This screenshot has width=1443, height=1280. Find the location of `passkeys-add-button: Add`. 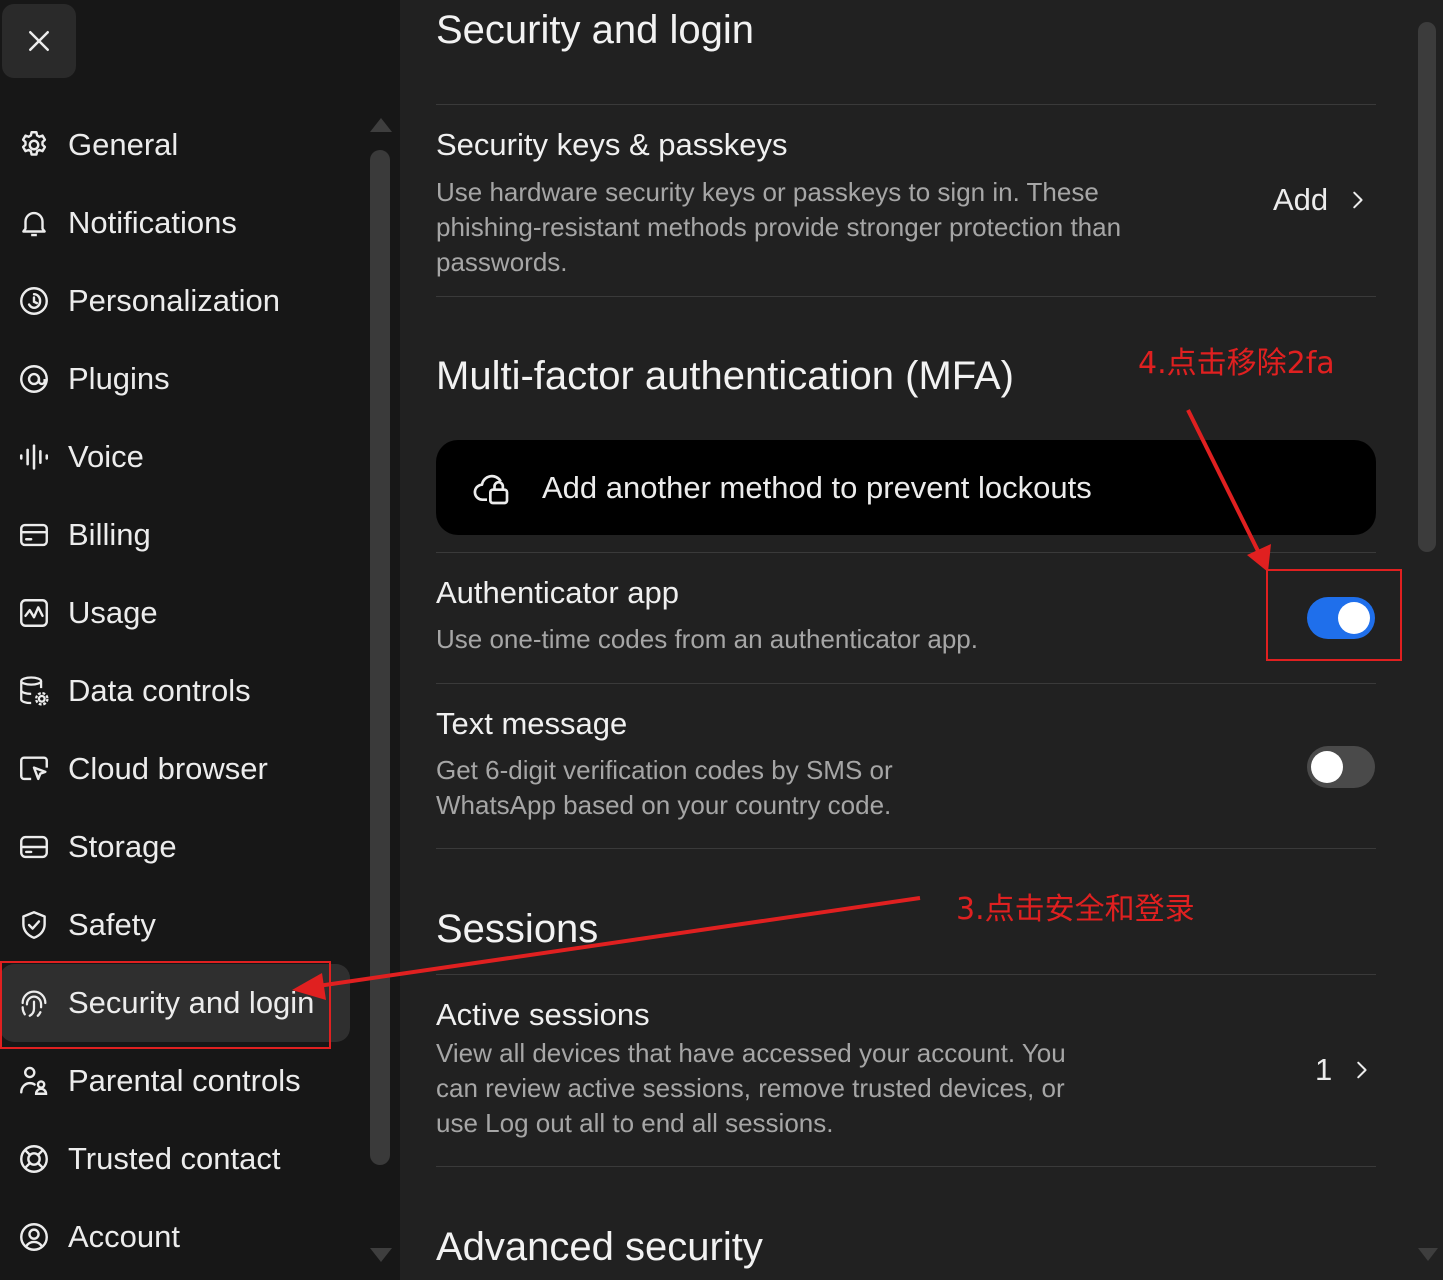

passkeys-add-button: Add is located at coordinates (1320, 200).